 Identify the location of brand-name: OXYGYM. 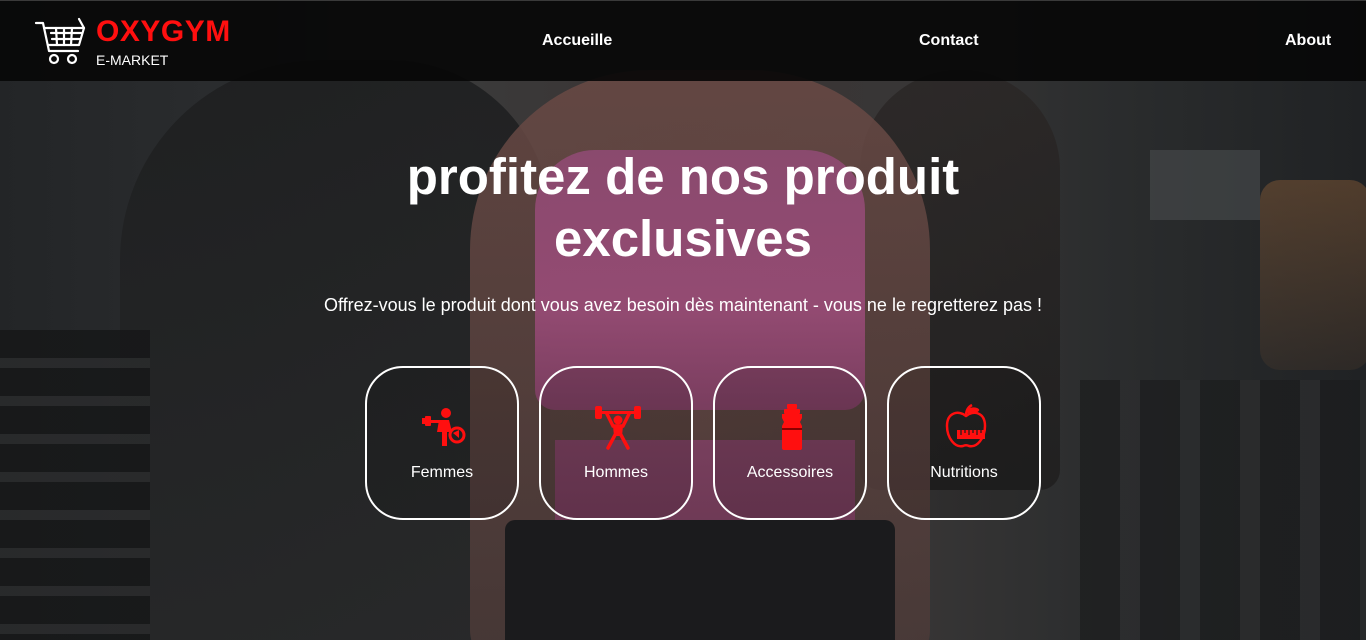
(163, 31).